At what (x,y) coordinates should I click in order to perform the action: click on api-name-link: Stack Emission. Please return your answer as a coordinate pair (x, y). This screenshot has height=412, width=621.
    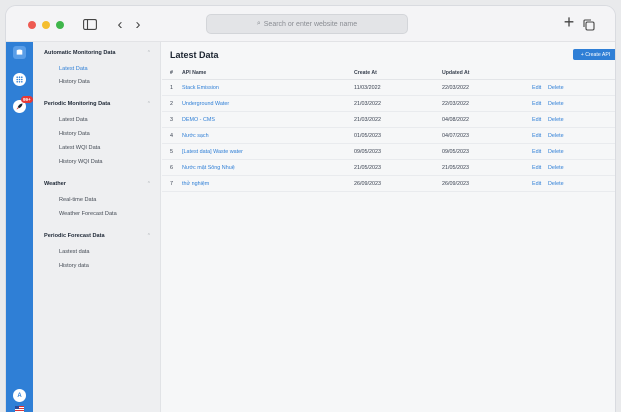
    Looking at the image, I should click on (200, 87).